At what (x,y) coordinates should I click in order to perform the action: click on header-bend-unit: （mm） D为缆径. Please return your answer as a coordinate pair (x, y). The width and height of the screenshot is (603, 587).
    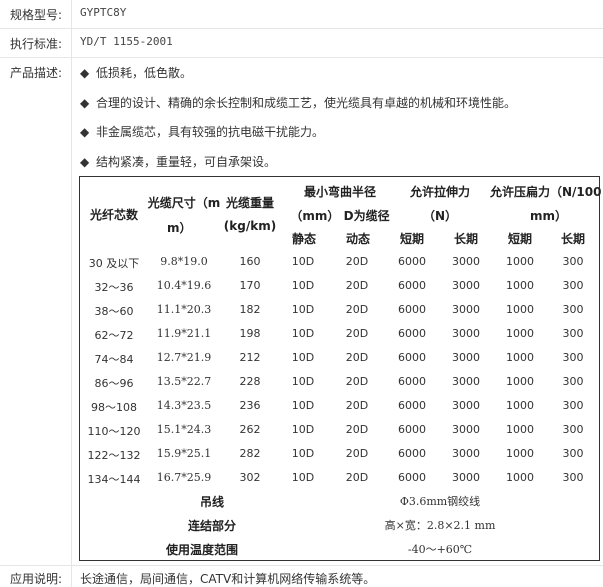
    Looking at the image, I should click on (340, 216).